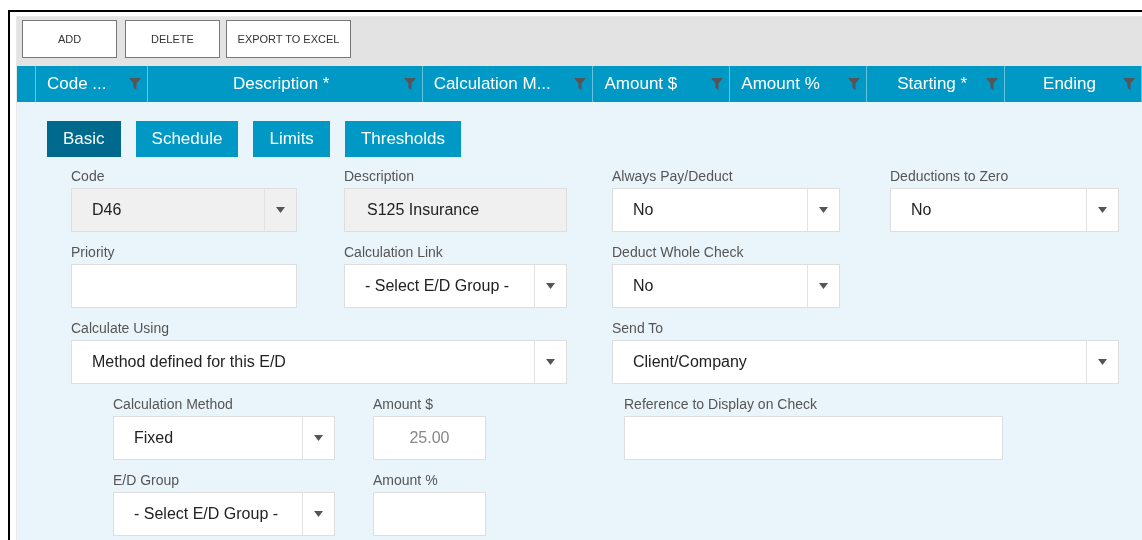  Describe the element at coordinates (380, 176) in the screenshot. I see `field-label: Description` at that location.